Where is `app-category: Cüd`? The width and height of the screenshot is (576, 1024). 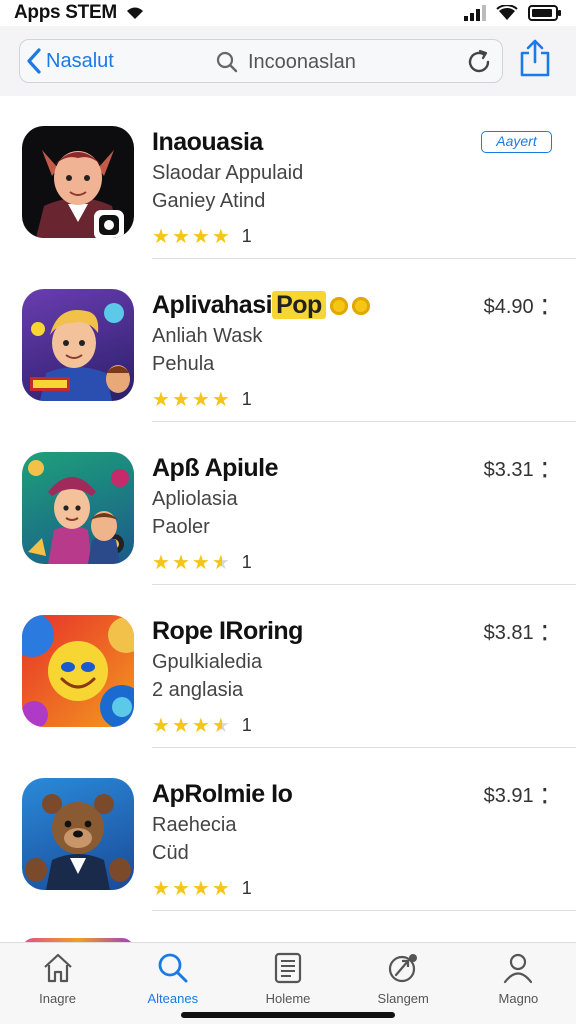
app-category: Cüd is located at coordinates (170, 853).